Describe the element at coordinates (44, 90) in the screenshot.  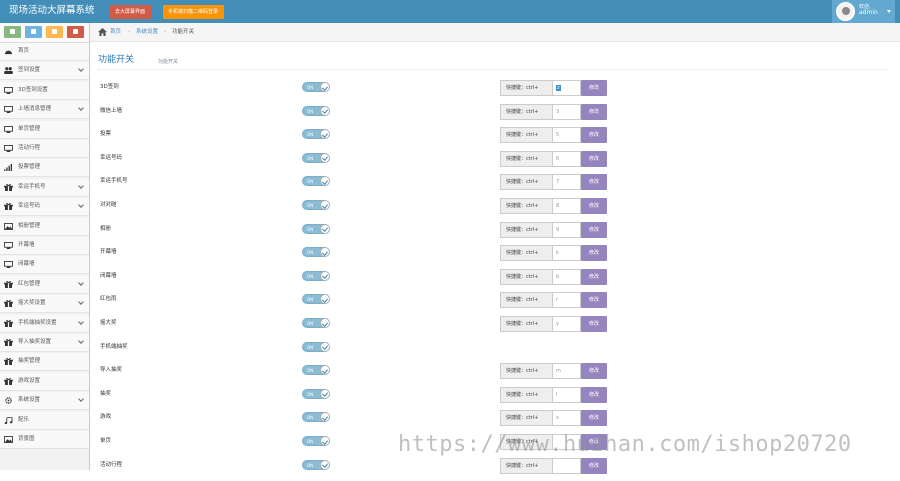
I see `sidebar-item: 3D签到设置` at that location.